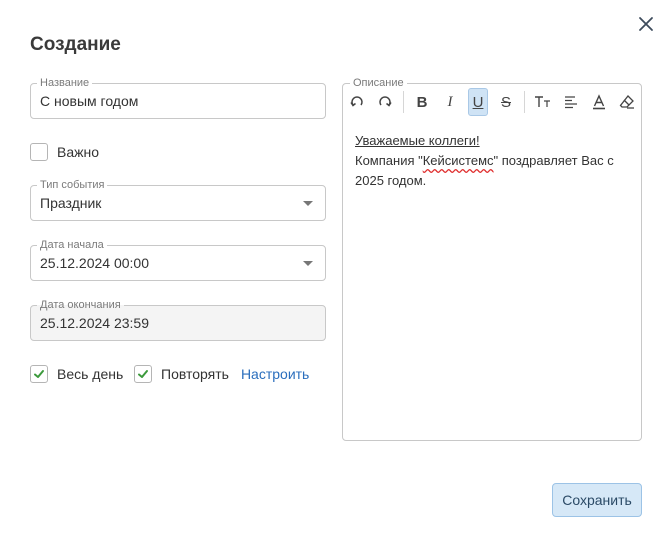 The image size is (671, 546). What do you see at coordinates (195, 374) in the screenshot?
I see `repeat-label: Повторять` at bounding box center [195, 374].